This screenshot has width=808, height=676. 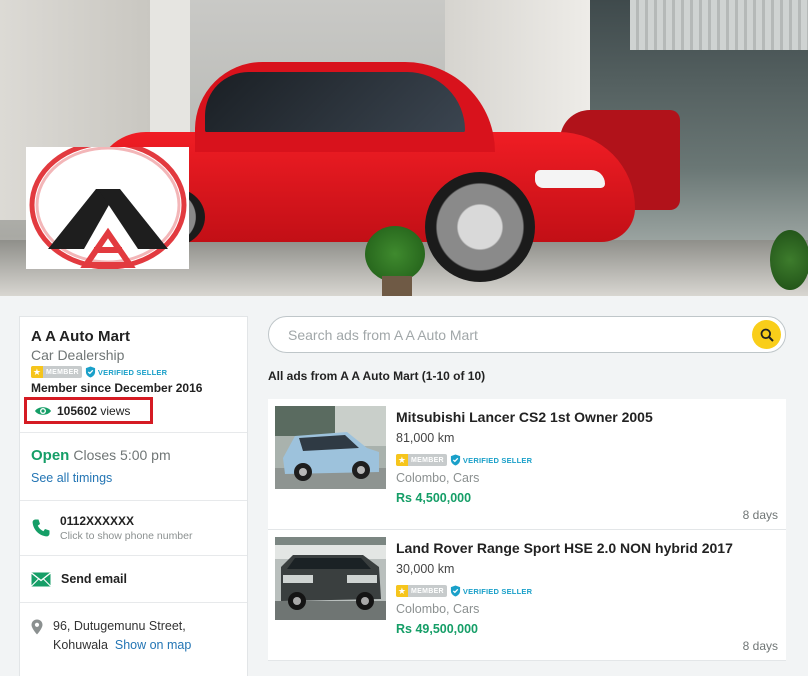 What do you see at coordinates (50, 455) in the screenshot?
I see `open-status: Open` at bounding box center [50, 455].